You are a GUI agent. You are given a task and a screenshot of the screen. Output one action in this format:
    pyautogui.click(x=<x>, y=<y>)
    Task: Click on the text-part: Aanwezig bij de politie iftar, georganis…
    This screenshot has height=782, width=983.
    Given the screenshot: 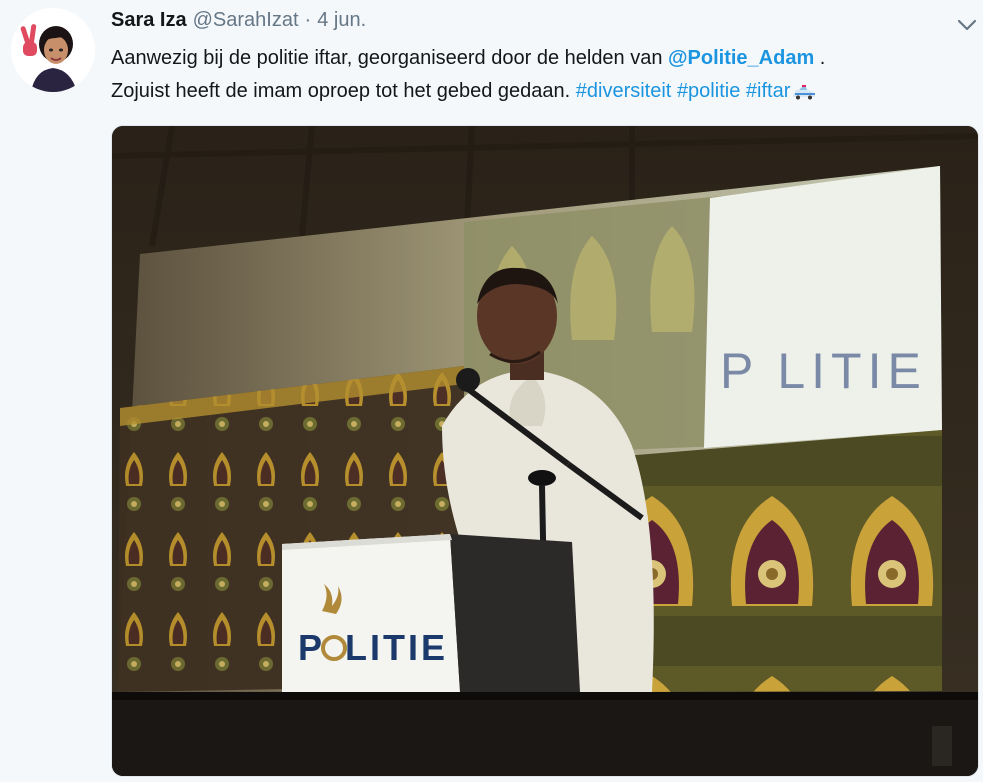 What is the action you would take?
    pyautogui.click(x=390, y=58)
    